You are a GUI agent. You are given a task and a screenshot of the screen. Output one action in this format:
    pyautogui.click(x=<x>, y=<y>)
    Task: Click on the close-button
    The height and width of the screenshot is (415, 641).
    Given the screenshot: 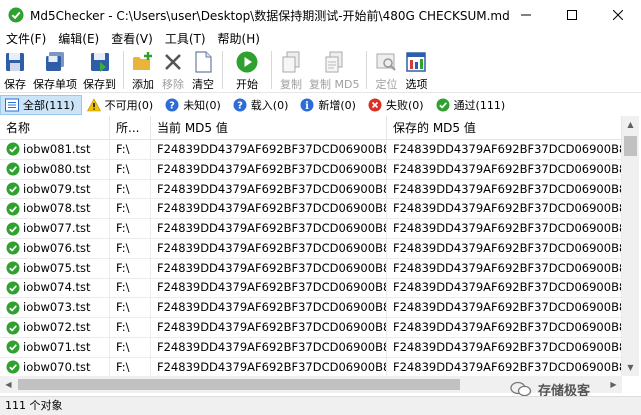 What is the action you would take?
    pyautogui.click(x=618, y=15)
    